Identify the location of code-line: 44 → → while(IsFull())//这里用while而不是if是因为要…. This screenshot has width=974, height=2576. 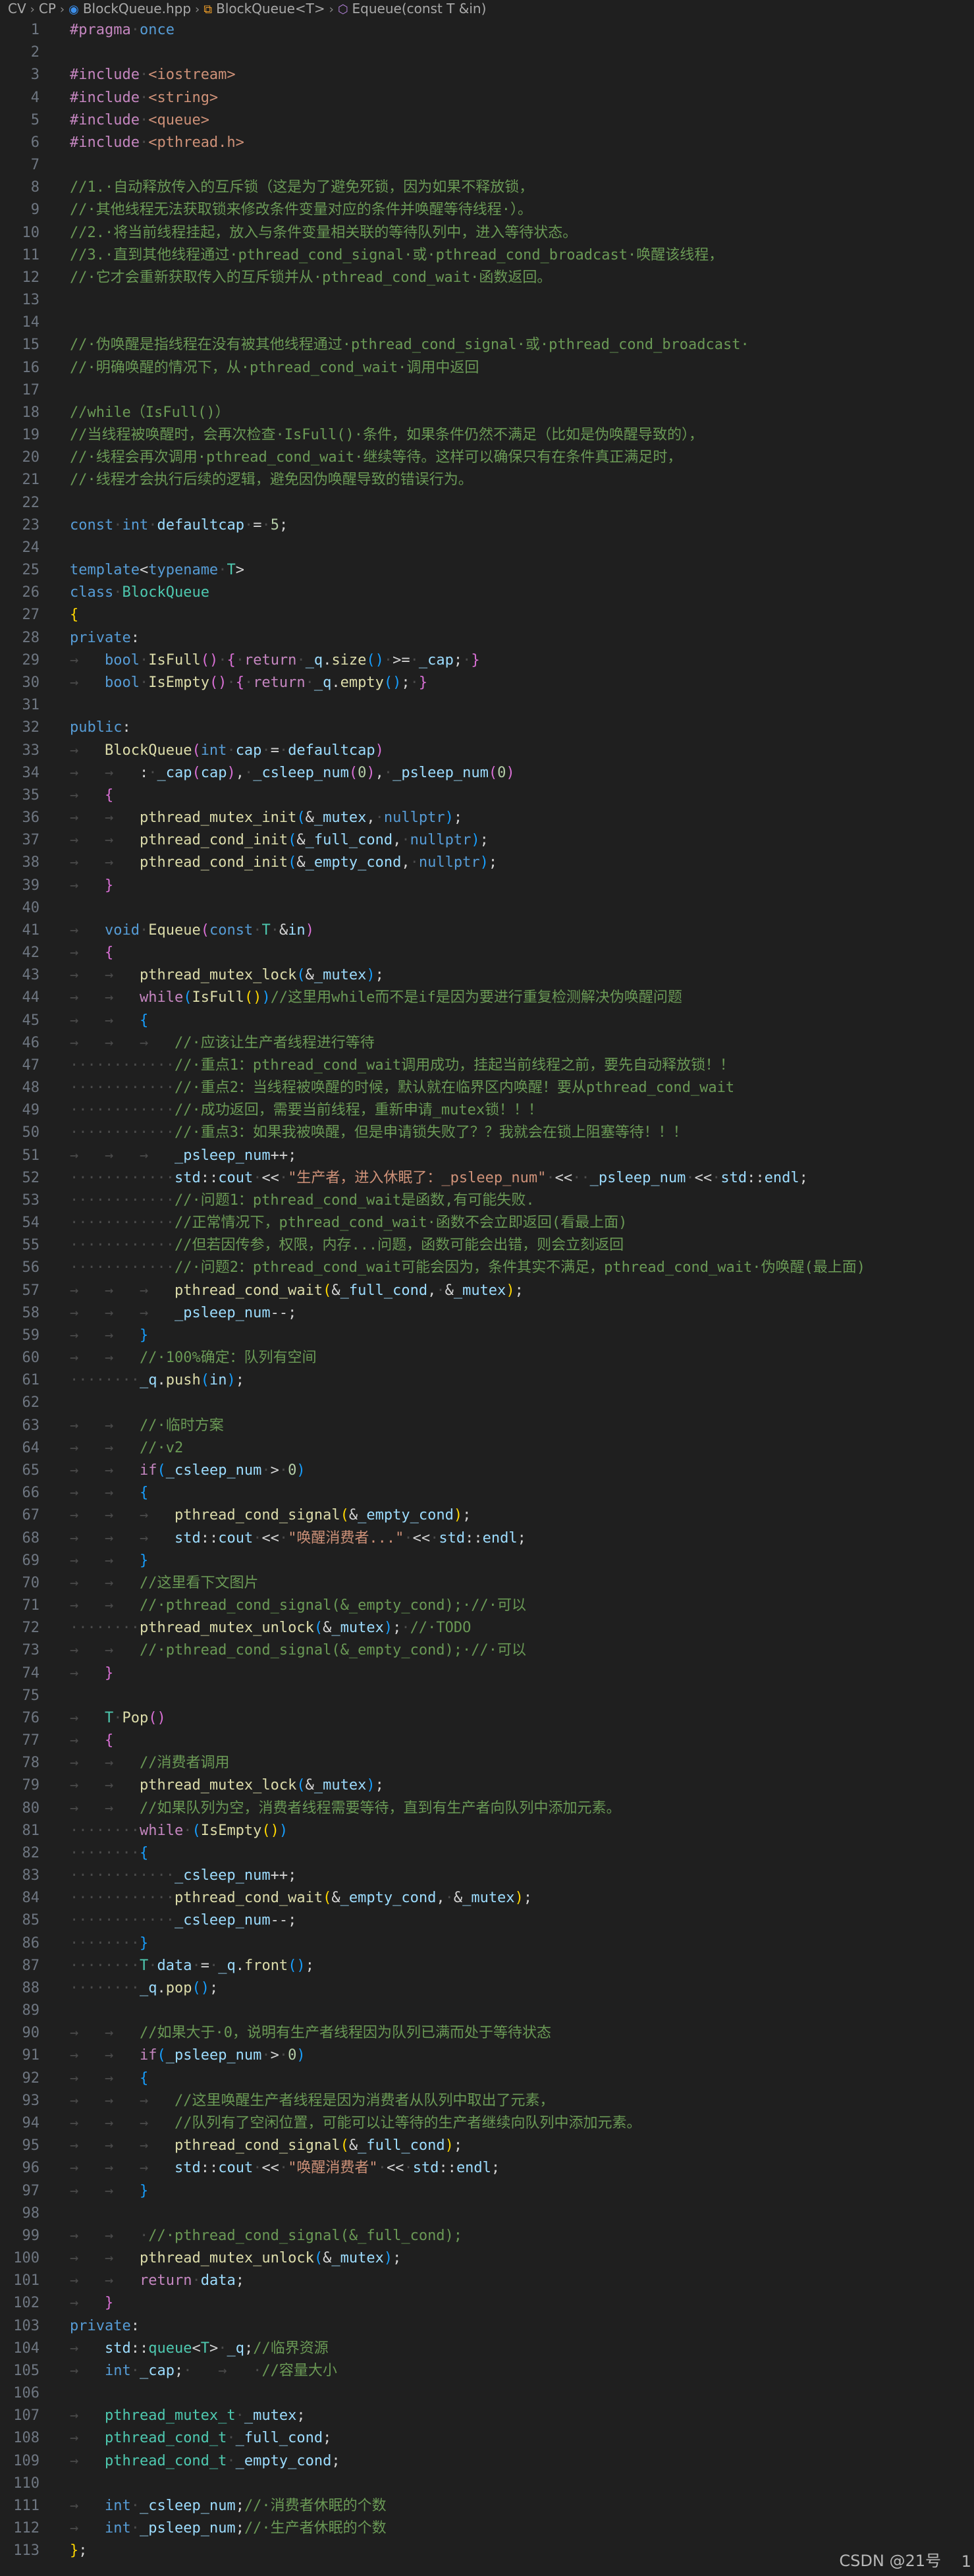
(487, 998).